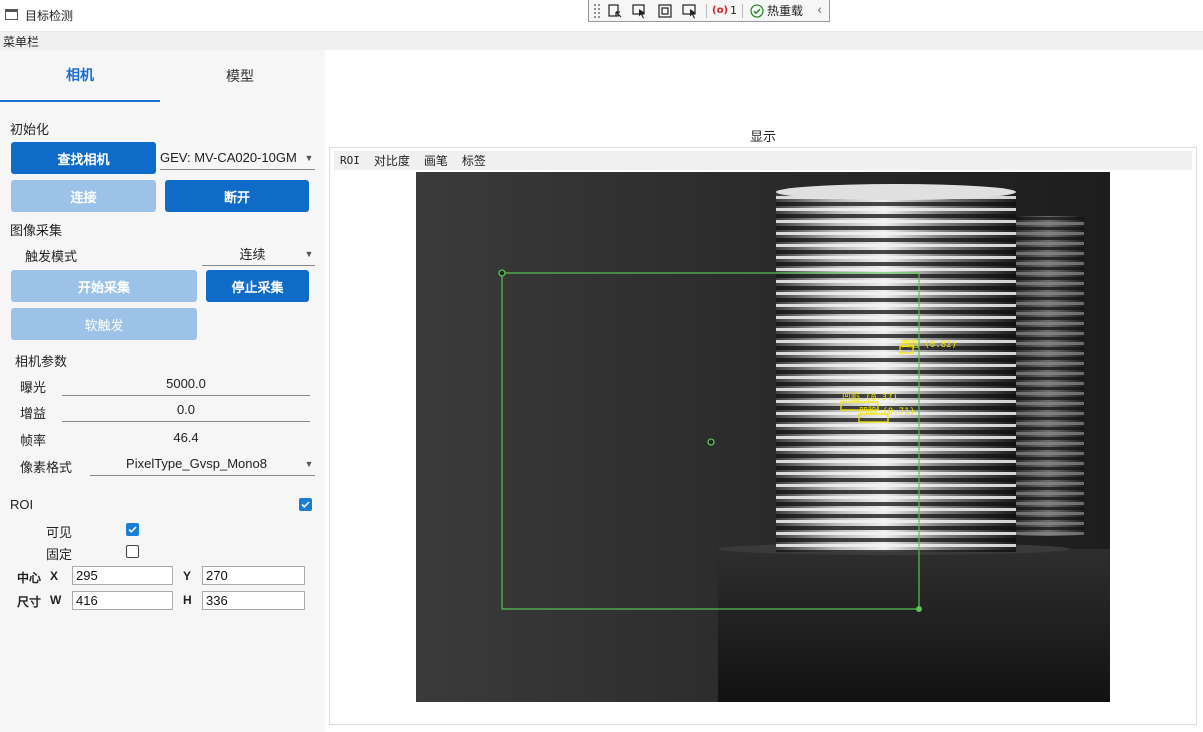 Image resolution: width=1203 pixels, height=732 pixels. I want to click on roi-w-input: 416, so click(122, 600).